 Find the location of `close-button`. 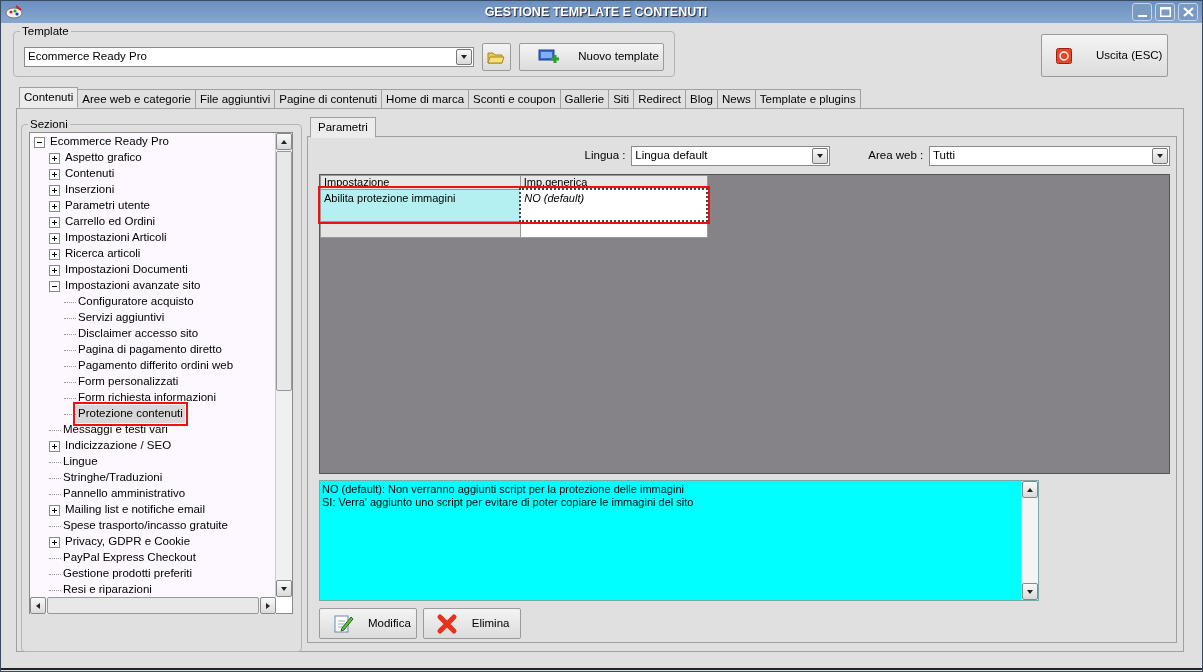

close-button is located at coordinates (1188, 12).